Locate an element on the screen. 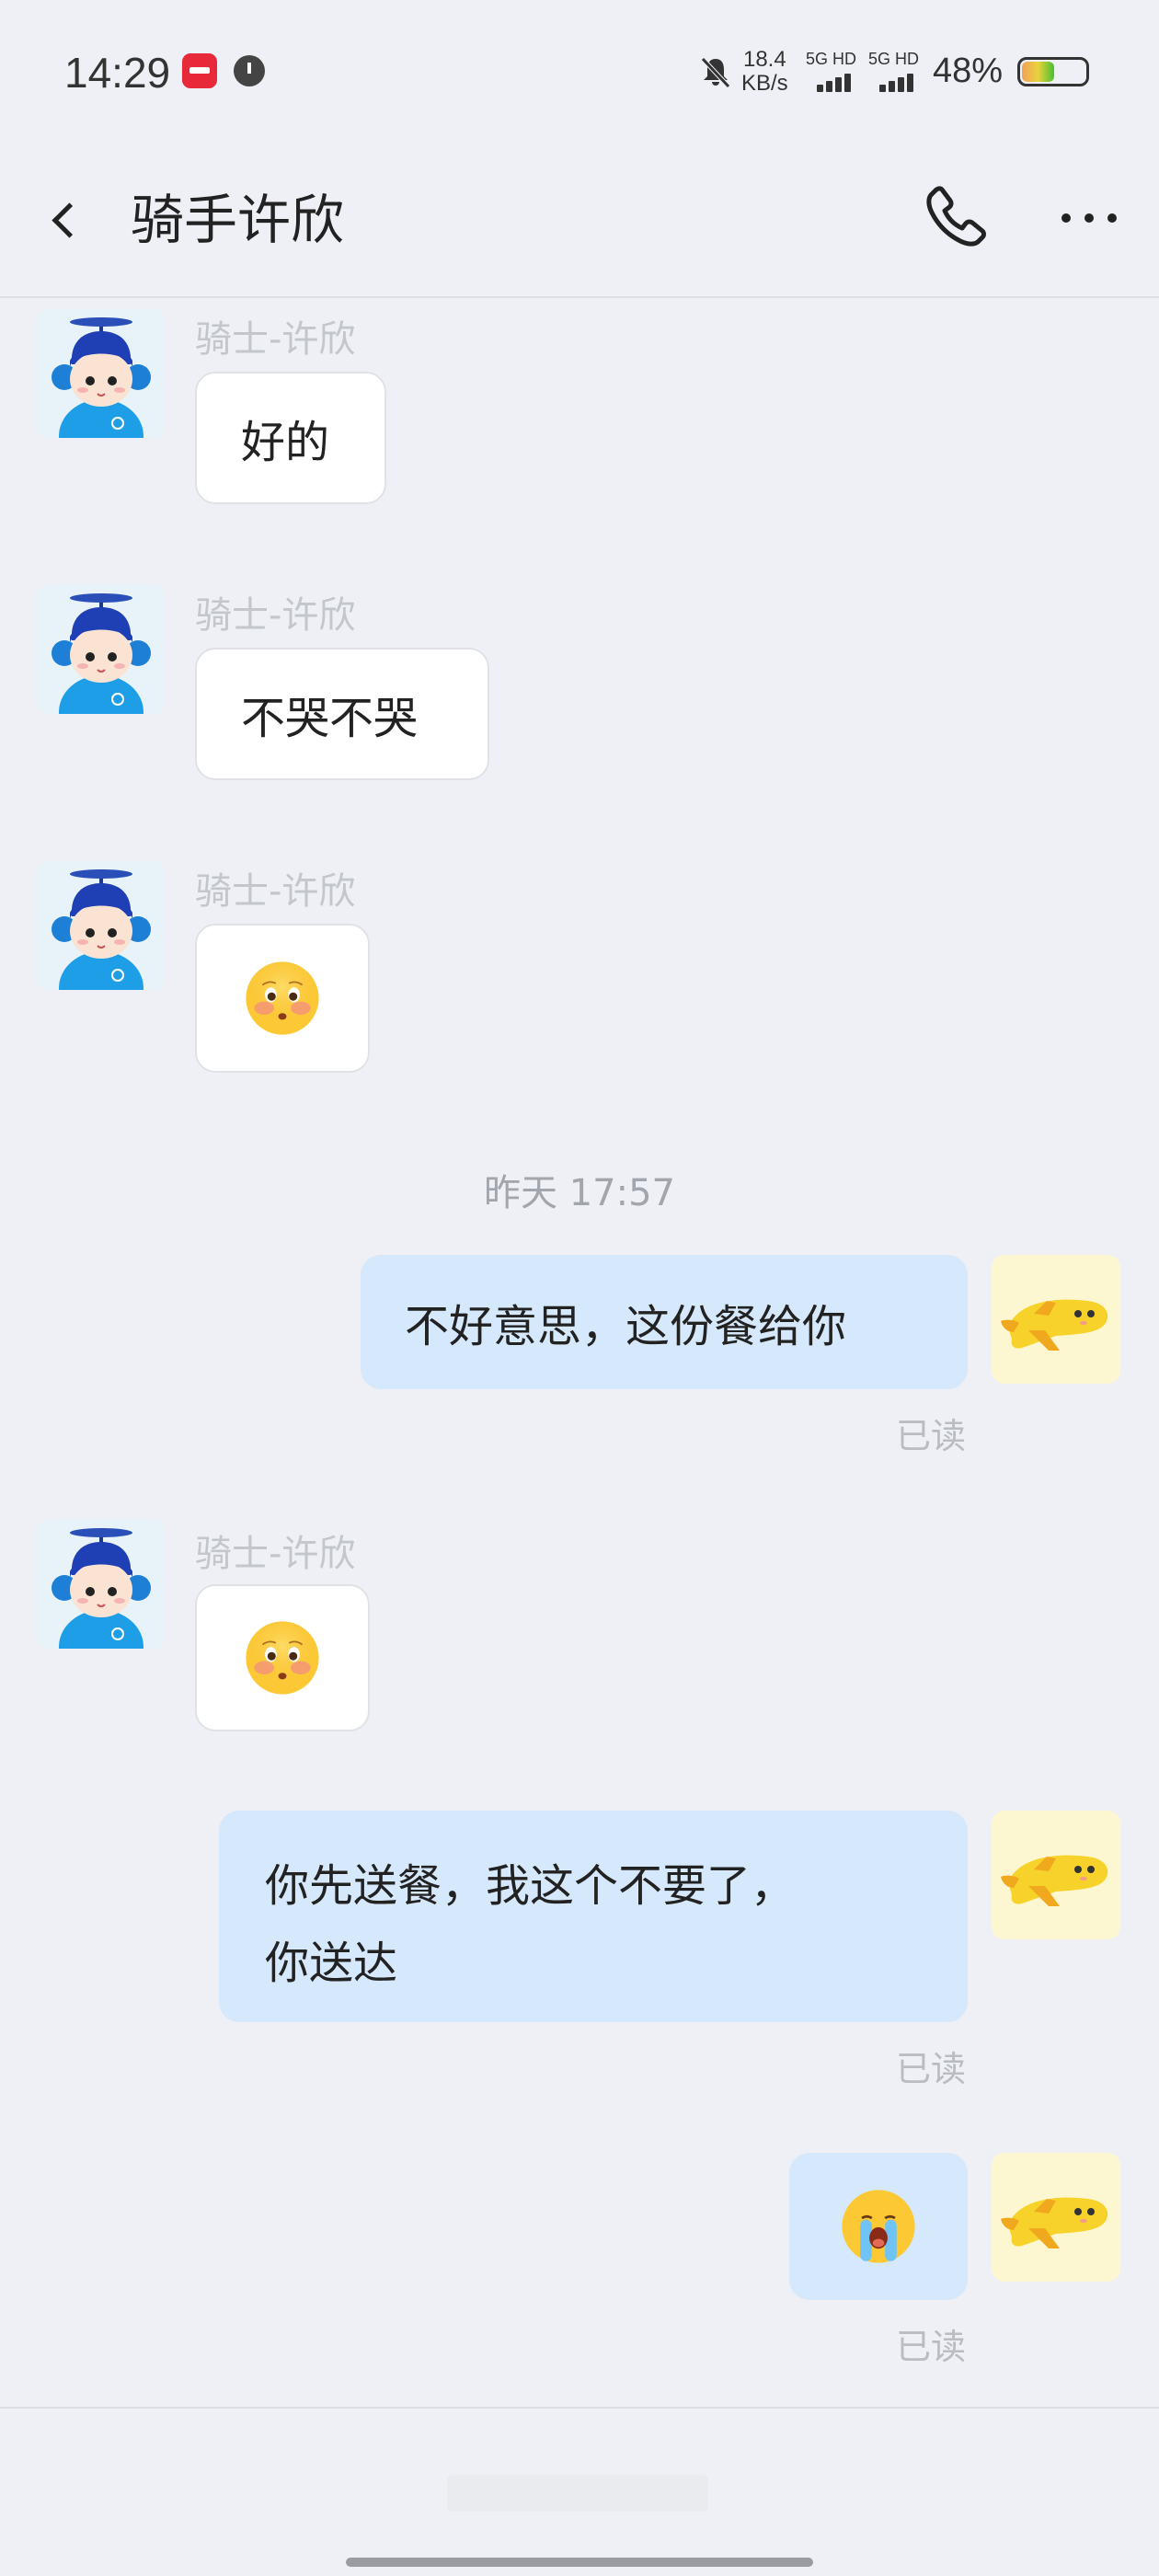 The width and height of the screenshot is (1159, 2576). chat-header: 骑手许欣 is located at coordinates (579, 218).